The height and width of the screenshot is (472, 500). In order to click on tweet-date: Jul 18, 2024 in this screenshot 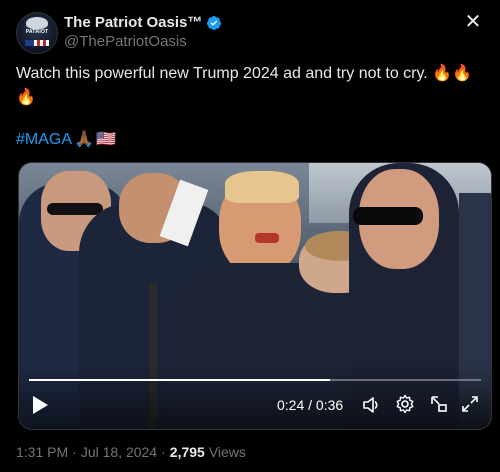, I will do `click(119, 452)`.